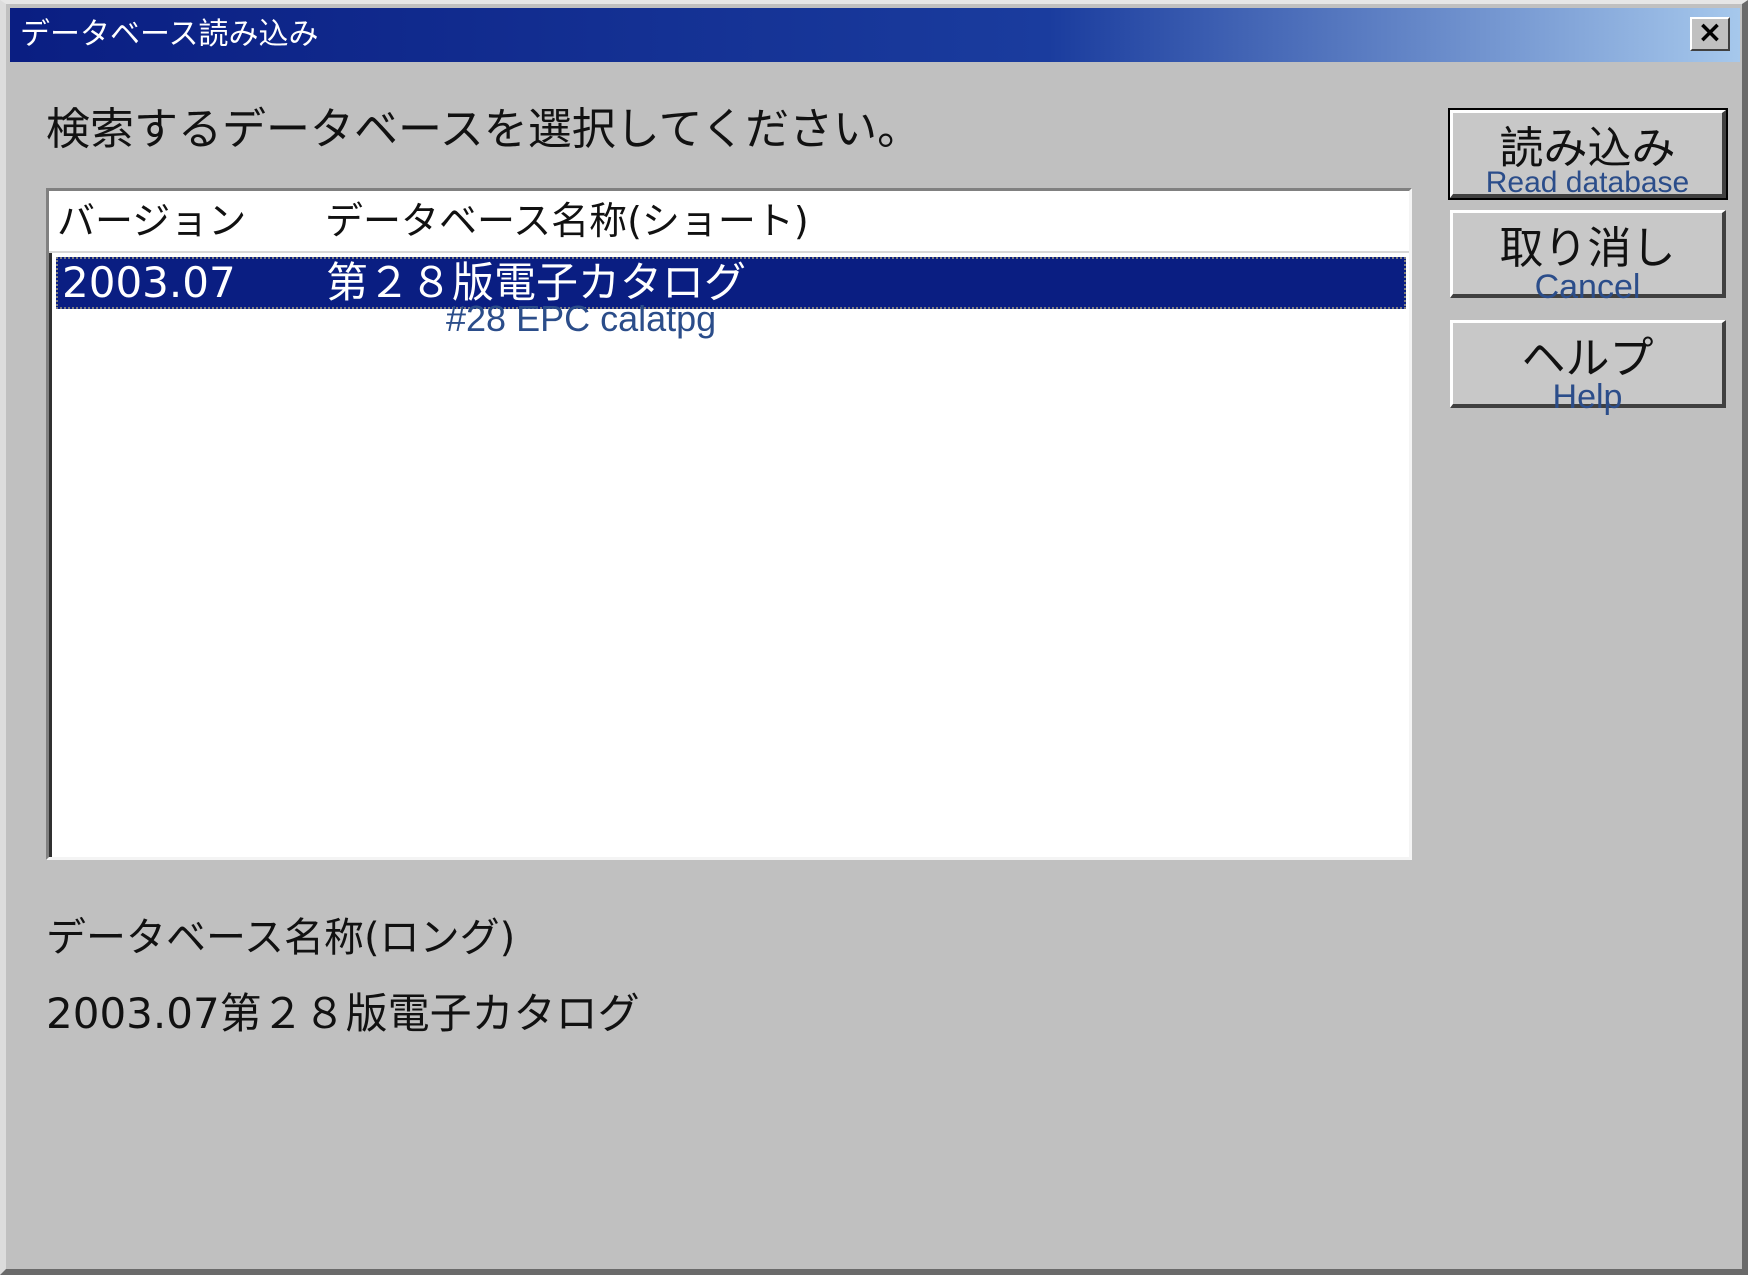  What do you see at coordinates (151, 221) in the screenshot?
I see `column-header-version: バージョン` at bounding box center [151, 221].